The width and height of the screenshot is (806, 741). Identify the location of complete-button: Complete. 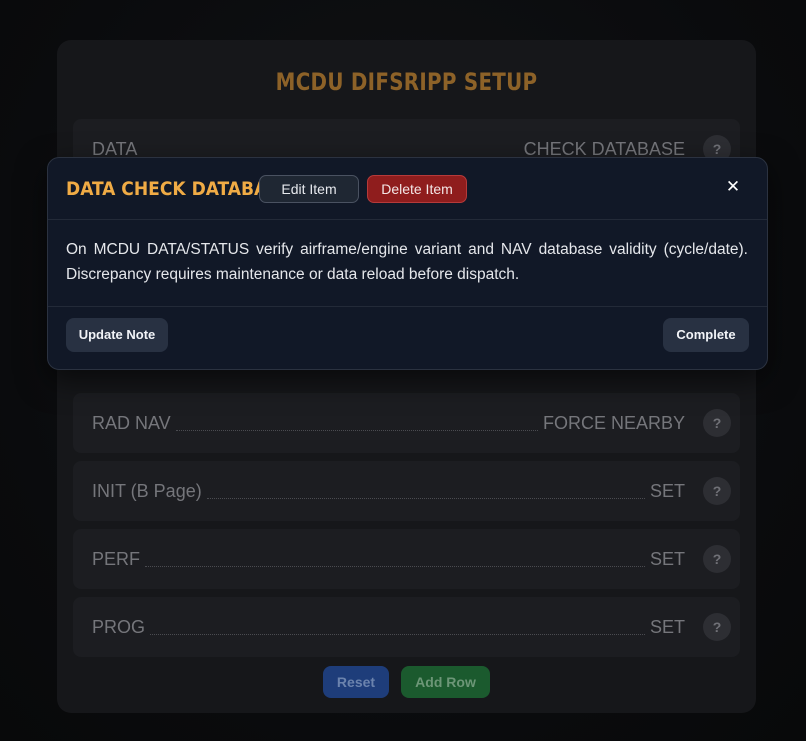
(706, 335).